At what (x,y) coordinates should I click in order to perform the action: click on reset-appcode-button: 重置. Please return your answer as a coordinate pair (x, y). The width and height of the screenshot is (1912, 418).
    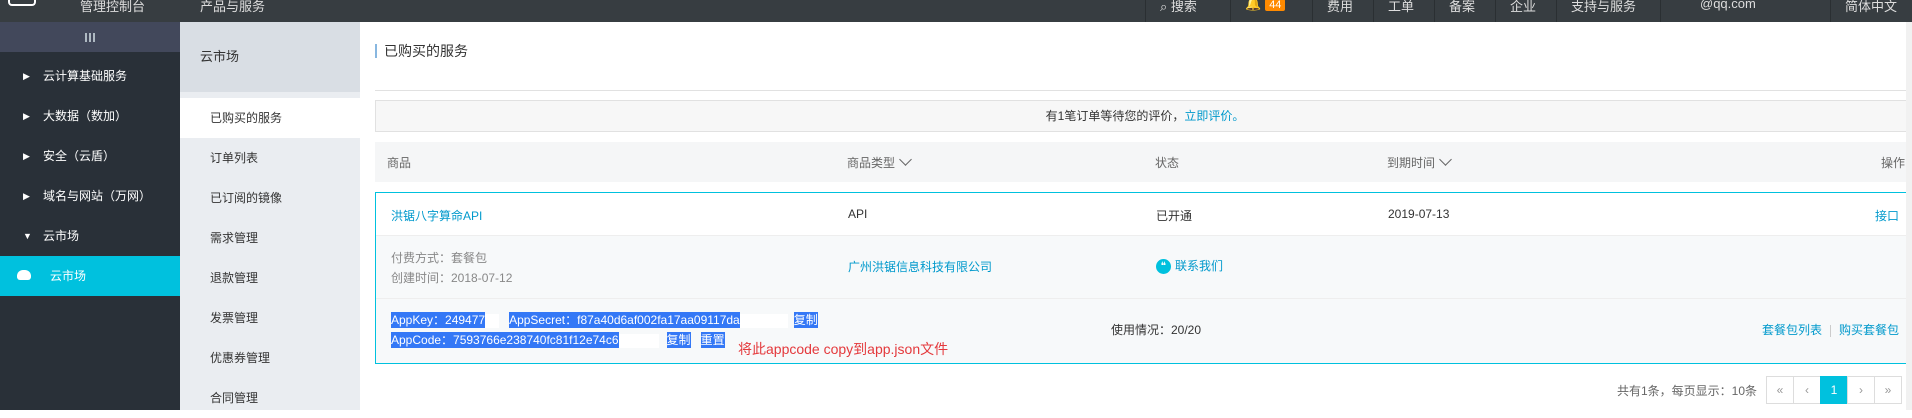
    Looking at the image, I should click on (712, 340).